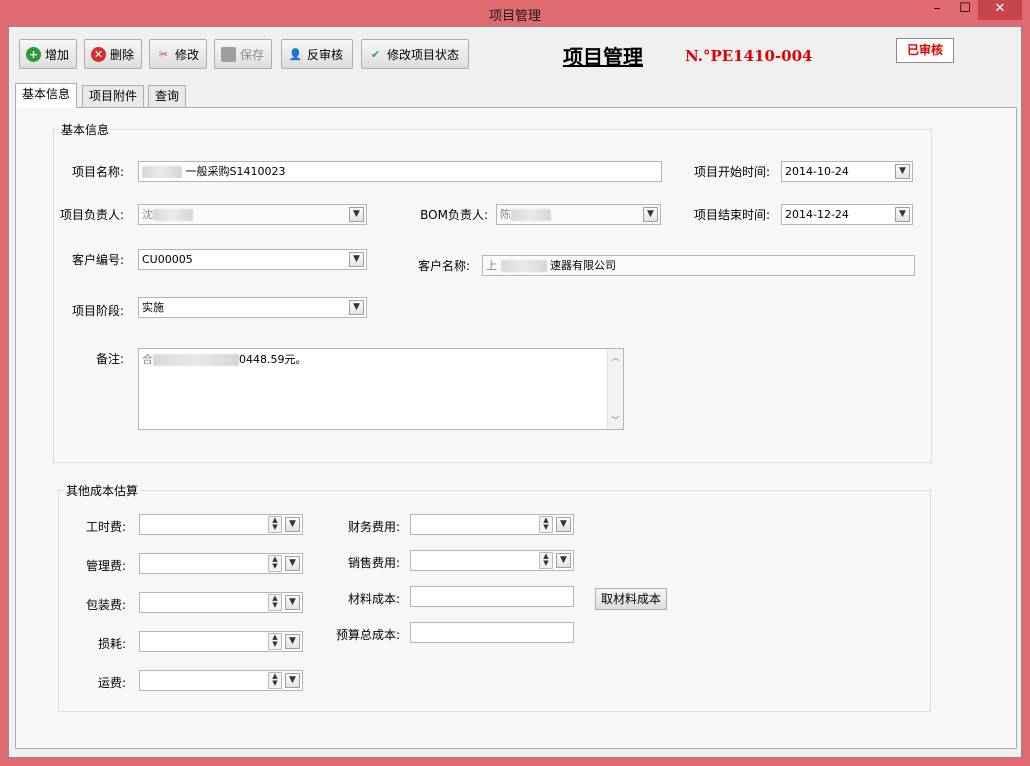  What do you see at coordinates (252, 307) in the screenshot?
I see `phase-select: 实施 ▼` at bounding box center [252, 307].